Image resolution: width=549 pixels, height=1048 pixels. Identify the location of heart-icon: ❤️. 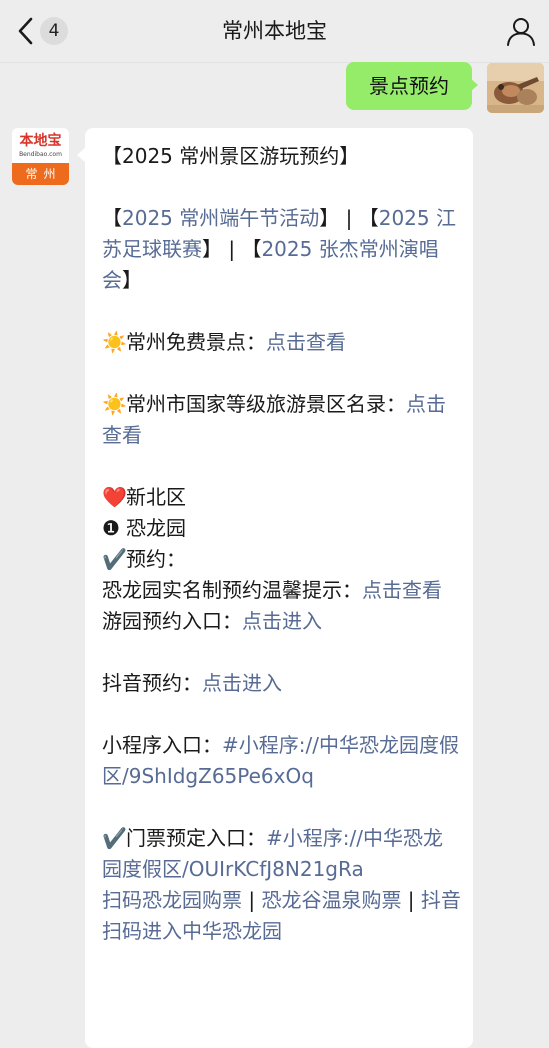
(114, 497).